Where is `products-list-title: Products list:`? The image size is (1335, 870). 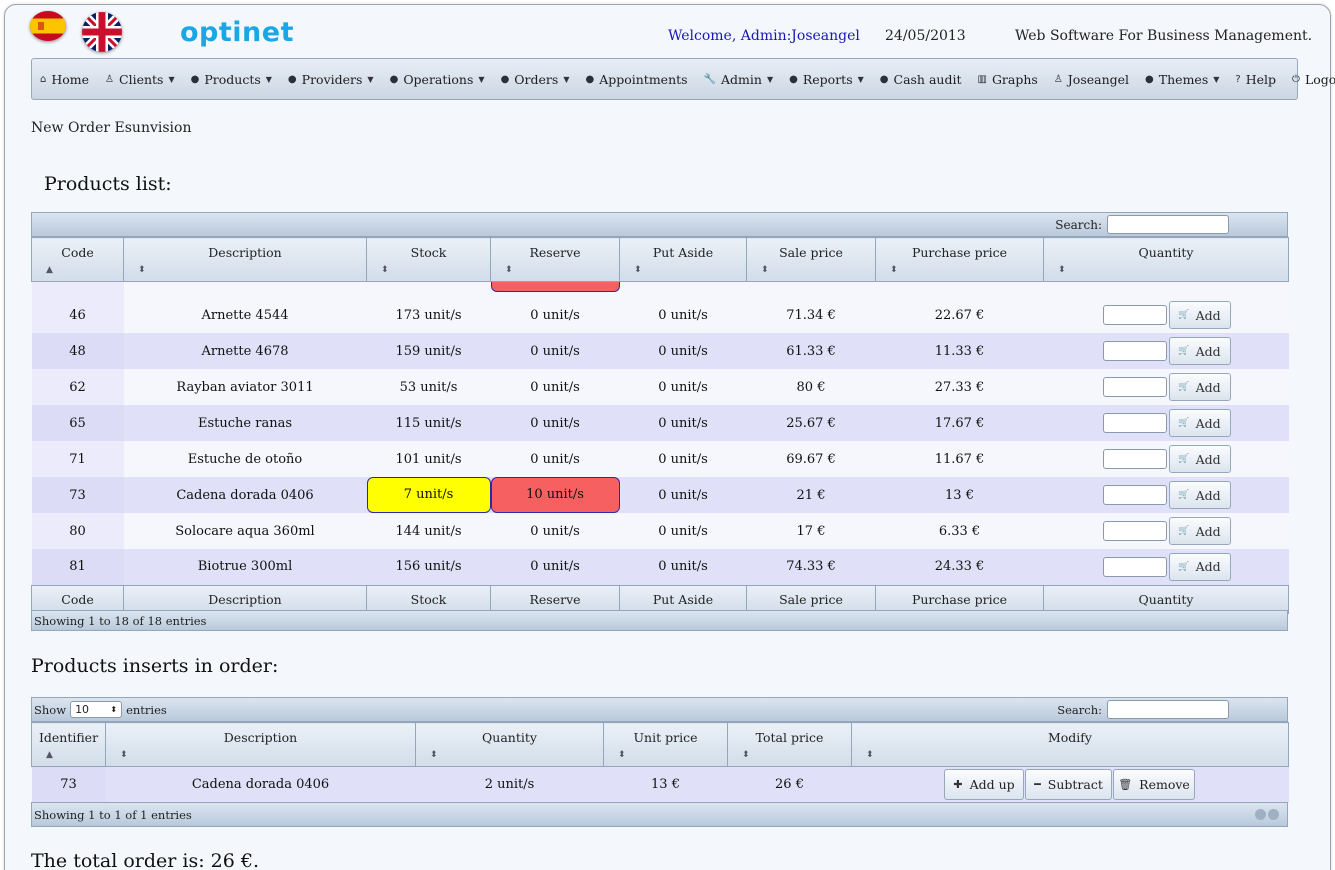 products-list-title: Products list: is located at coordinates (108, 184).